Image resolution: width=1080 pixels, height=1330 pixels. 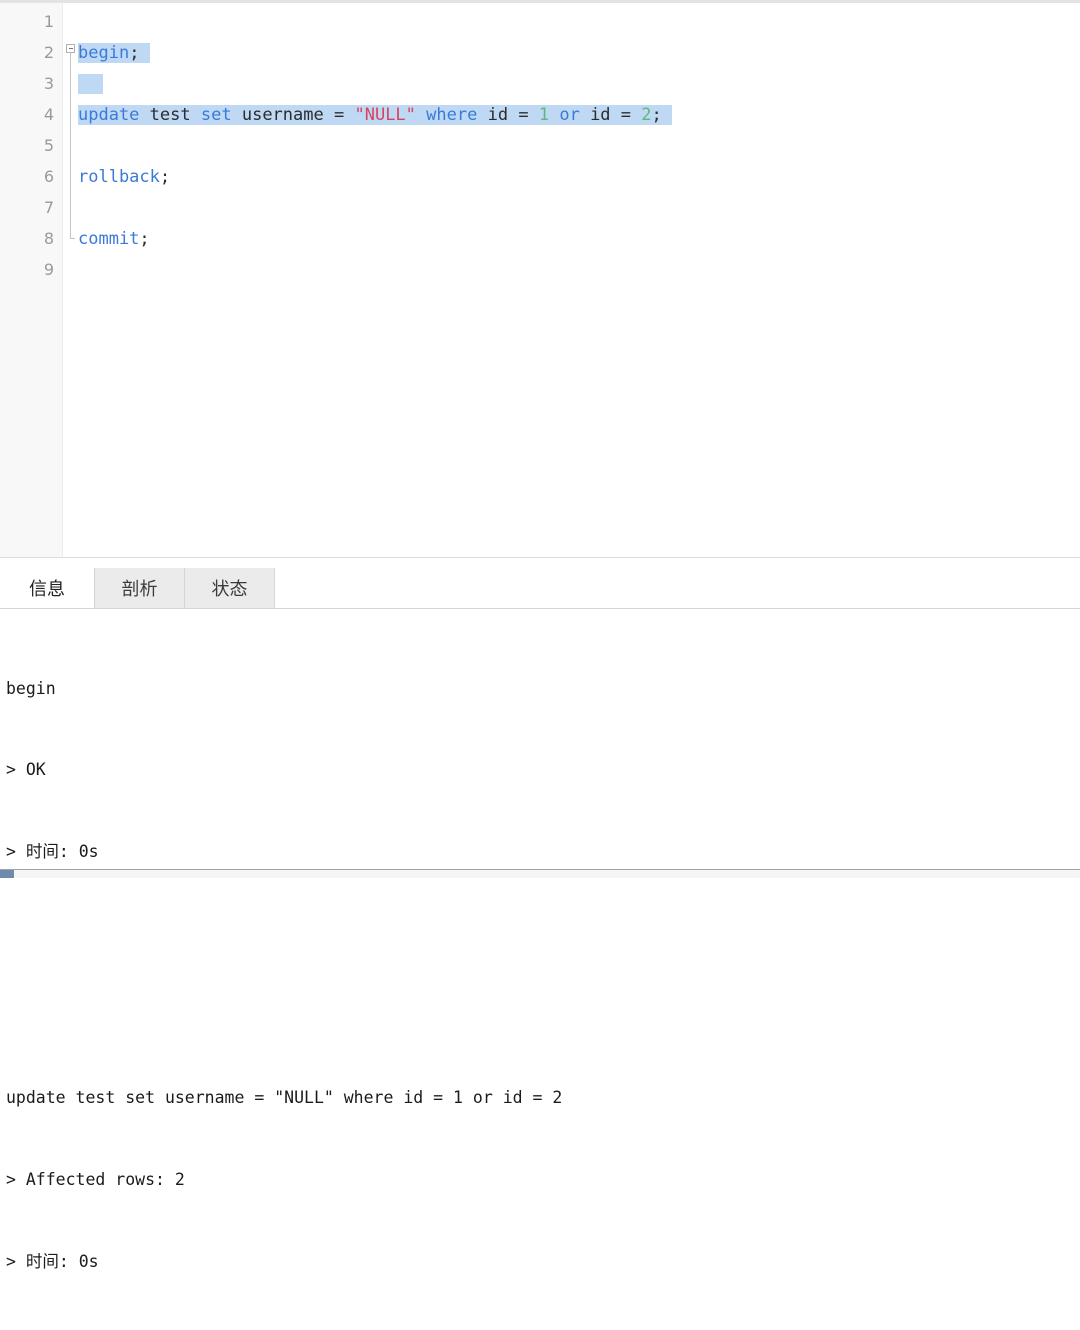 I want to click on fold-collapse-icon, so click(x=70, y=48).